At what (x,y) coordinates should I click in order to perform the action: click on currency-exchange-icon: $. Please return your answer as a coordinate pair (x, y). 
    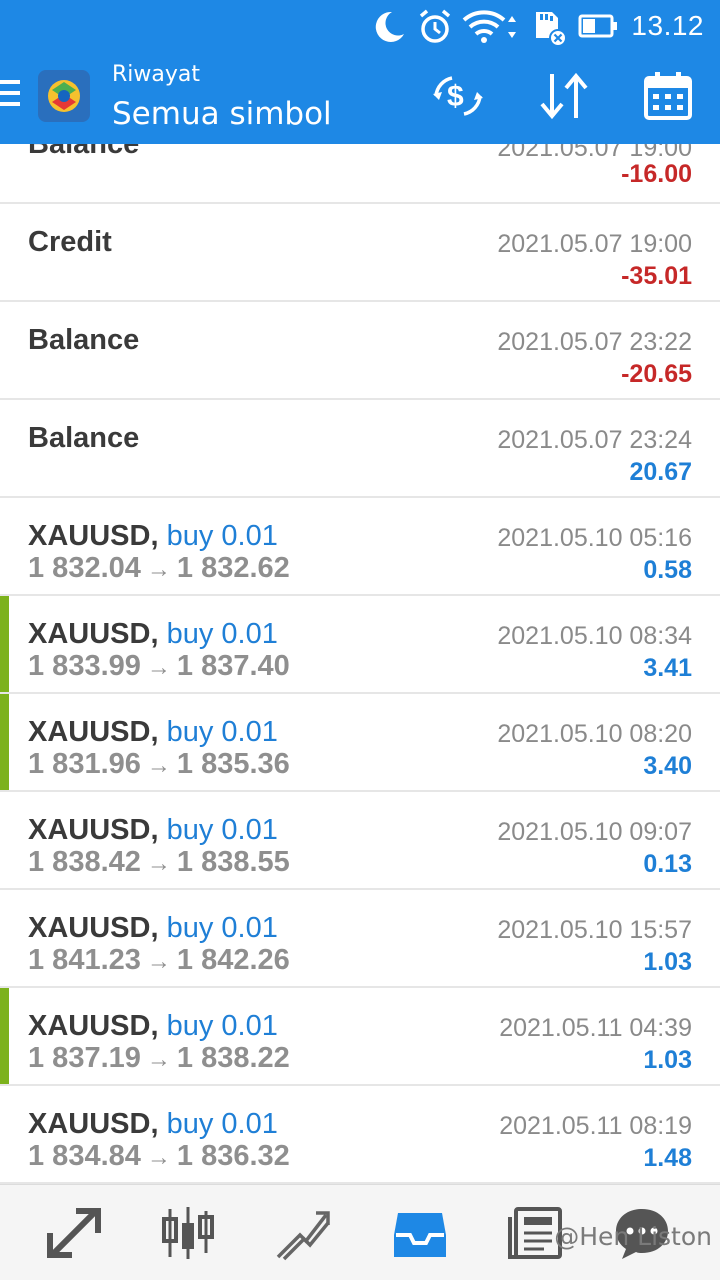
    Looking at the image, I should click on (458, 96).